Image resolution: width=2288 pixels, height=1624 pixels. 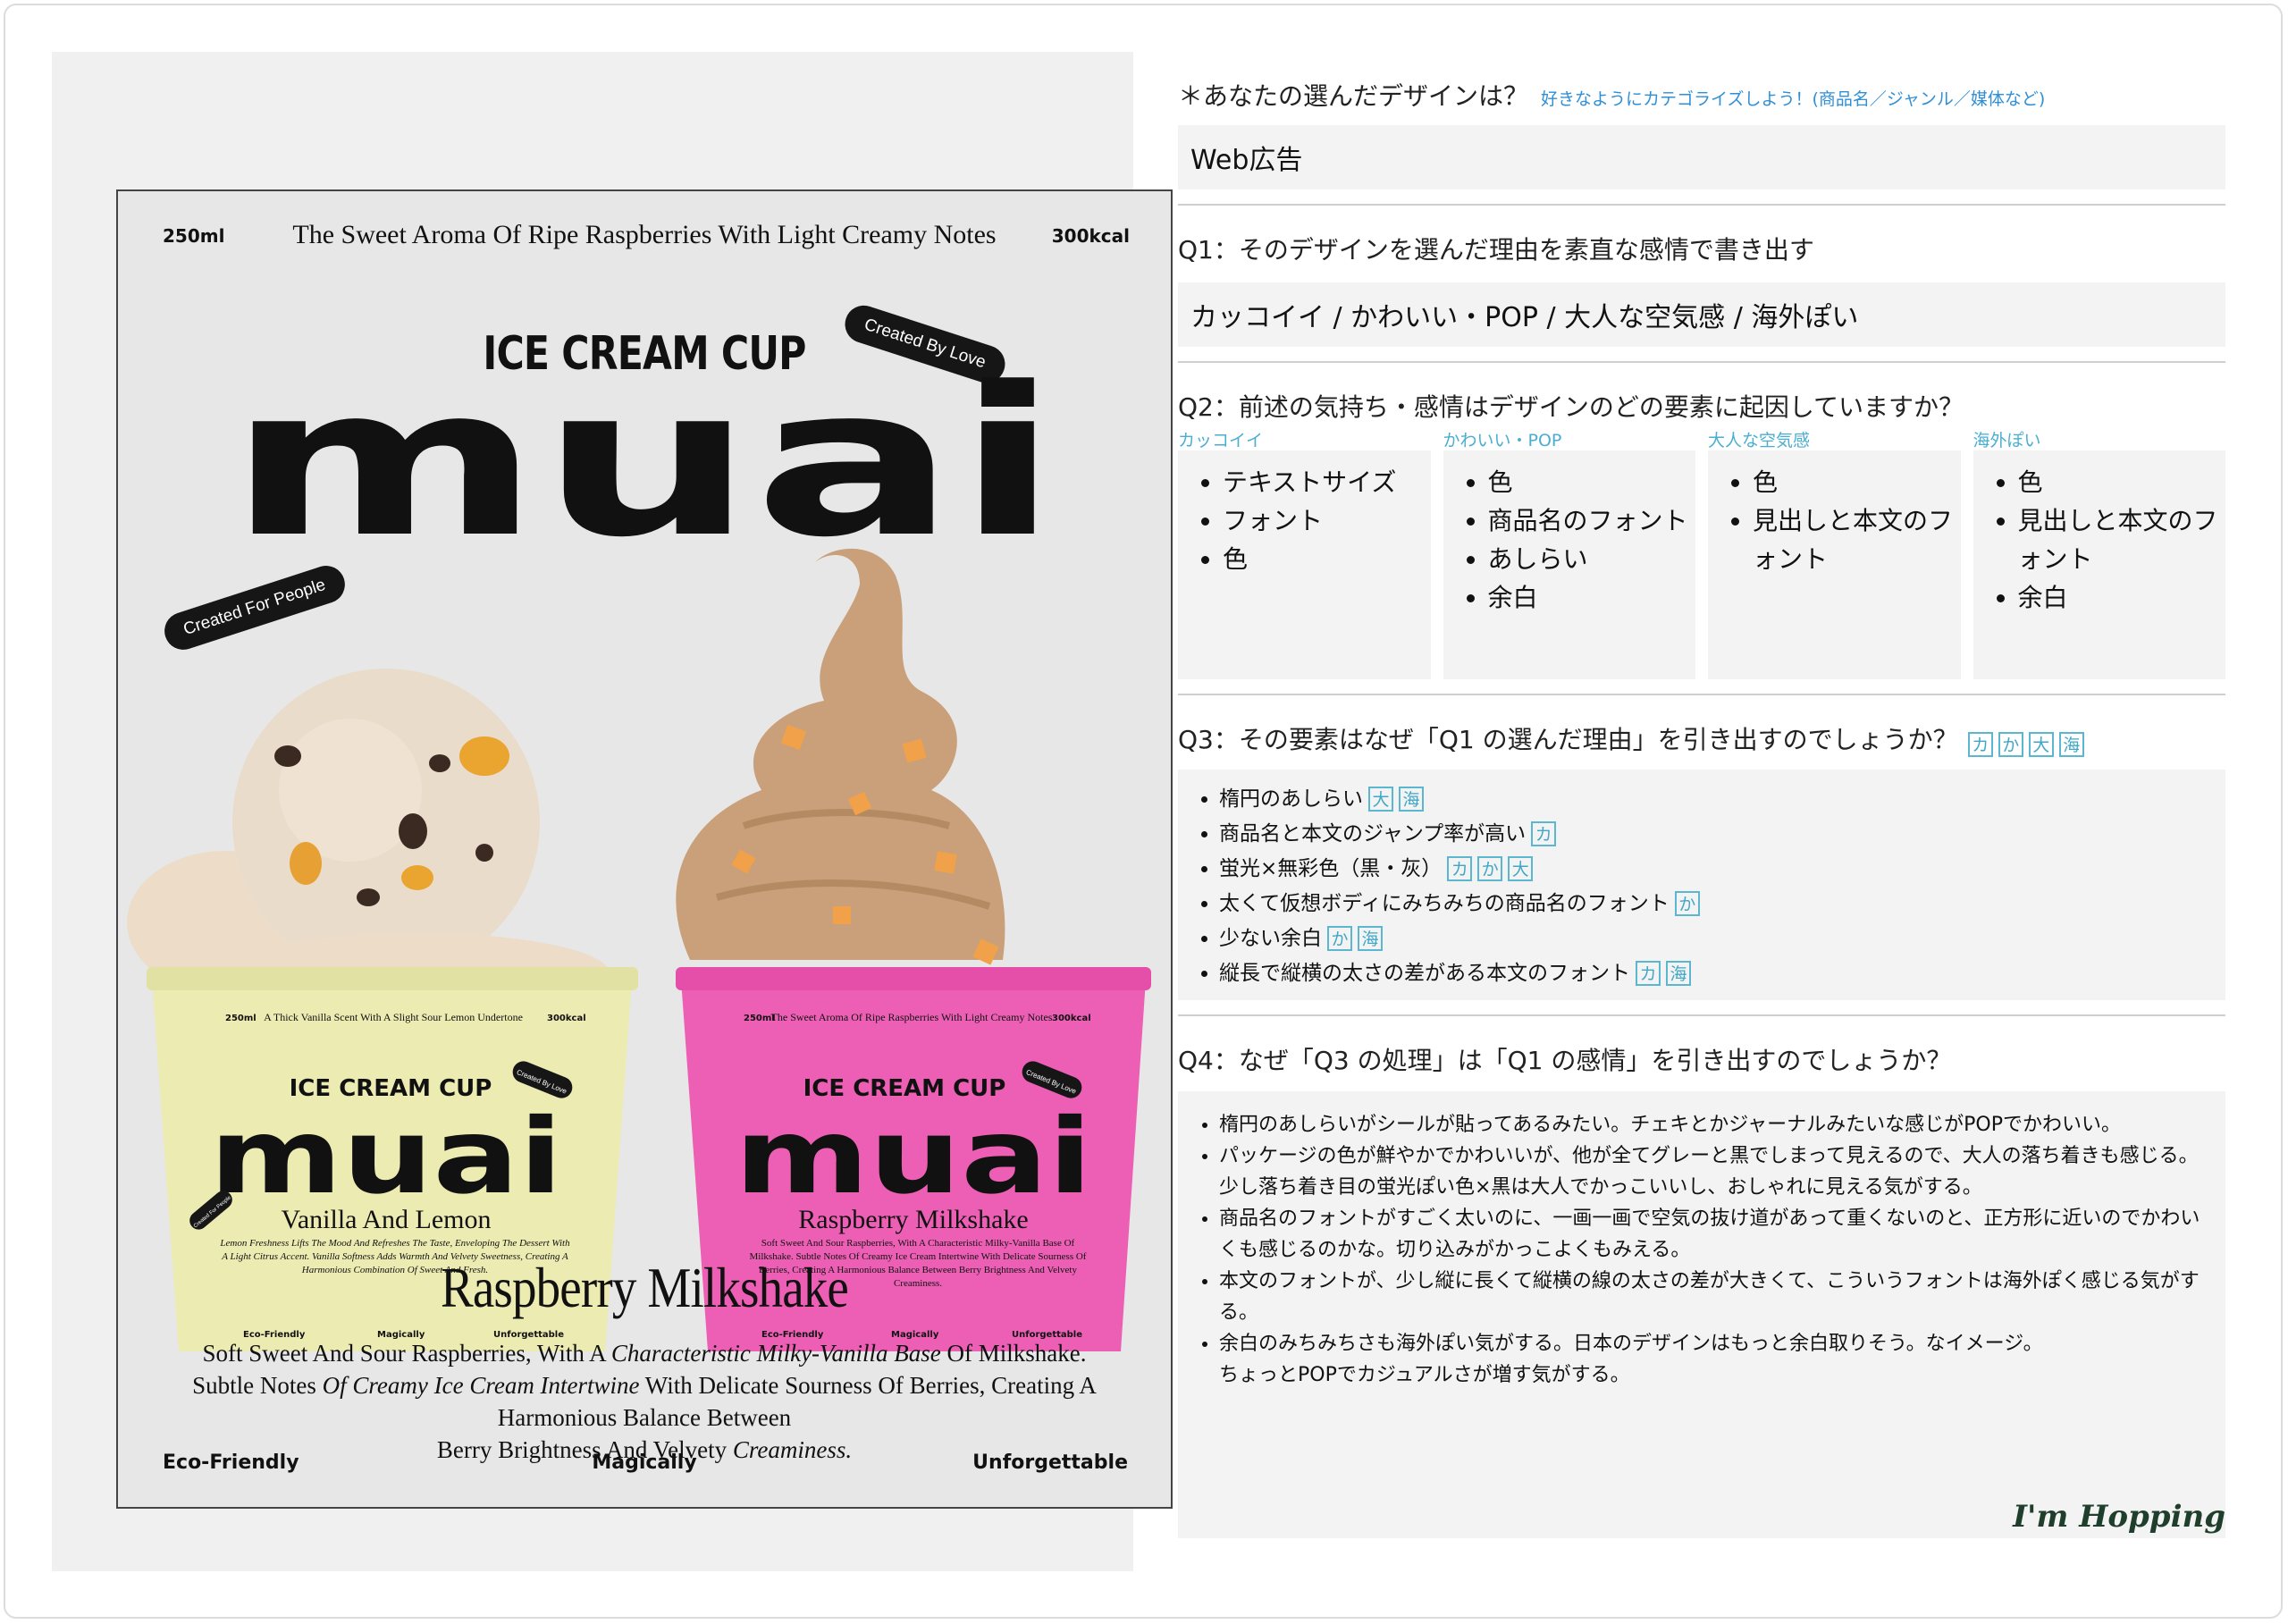 What do you see at coordinates (1794, 99) in the screenshot?
I see `q0-hint: 好きなようにカテゴライズしよう！(商品名／ジャンル／媒体など)` at bounding box center [1794, 99].